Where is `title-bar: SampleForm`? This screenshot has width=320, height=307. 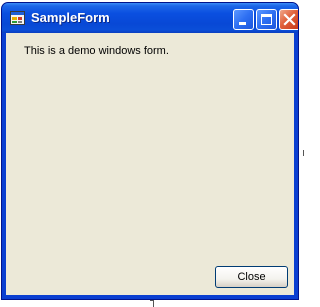
title-bar: SampleForm is located at coordinates (150, 18).